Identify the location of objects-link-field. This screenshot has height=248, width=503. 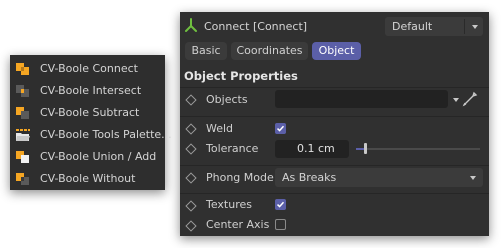
(361, 99).